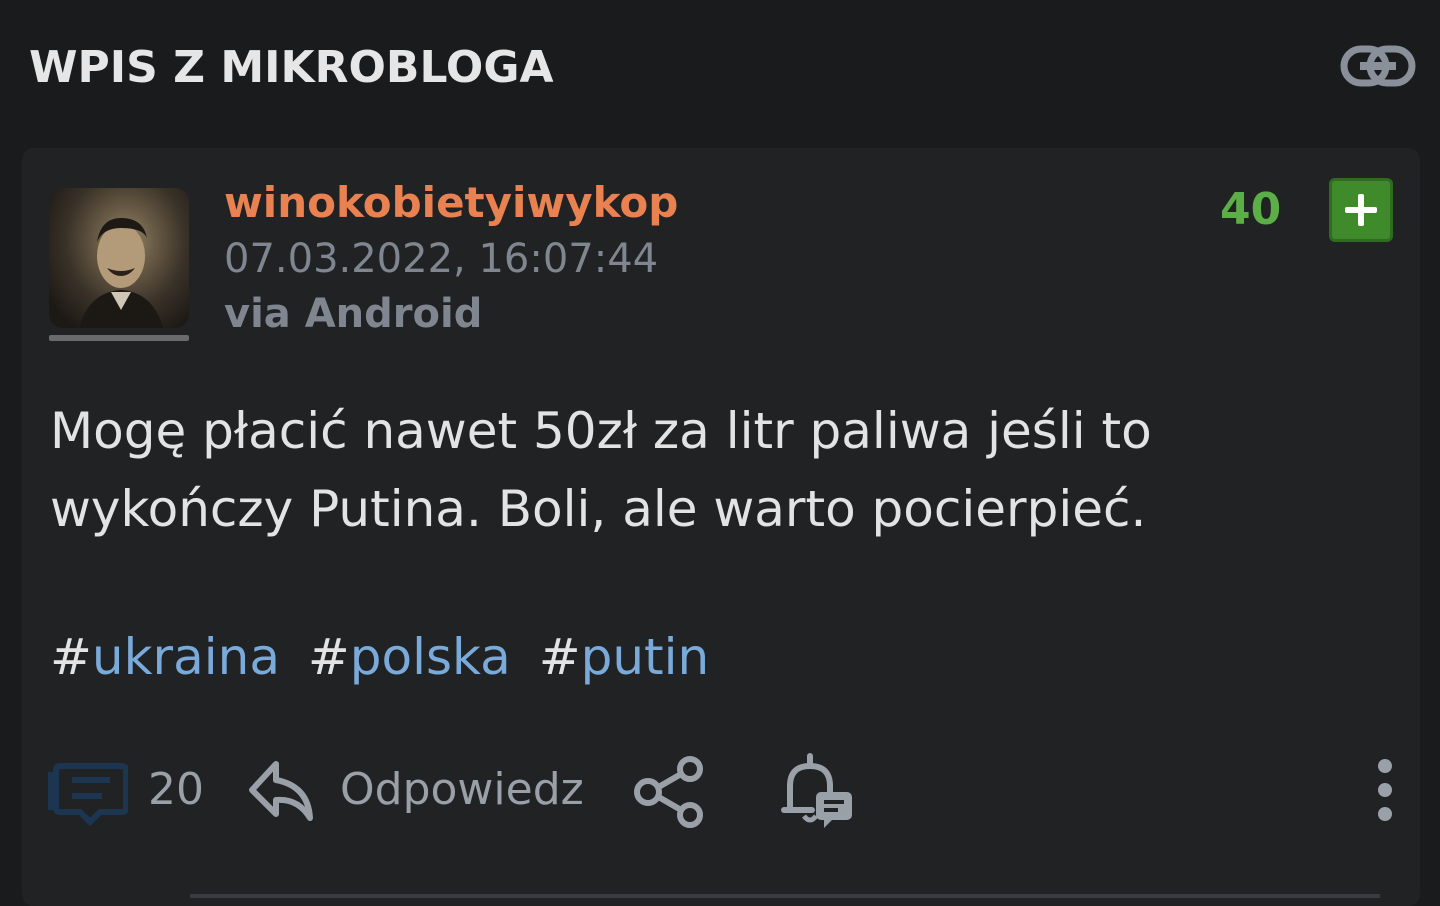  I want to click on tag-name: polska, so click(430, 657).